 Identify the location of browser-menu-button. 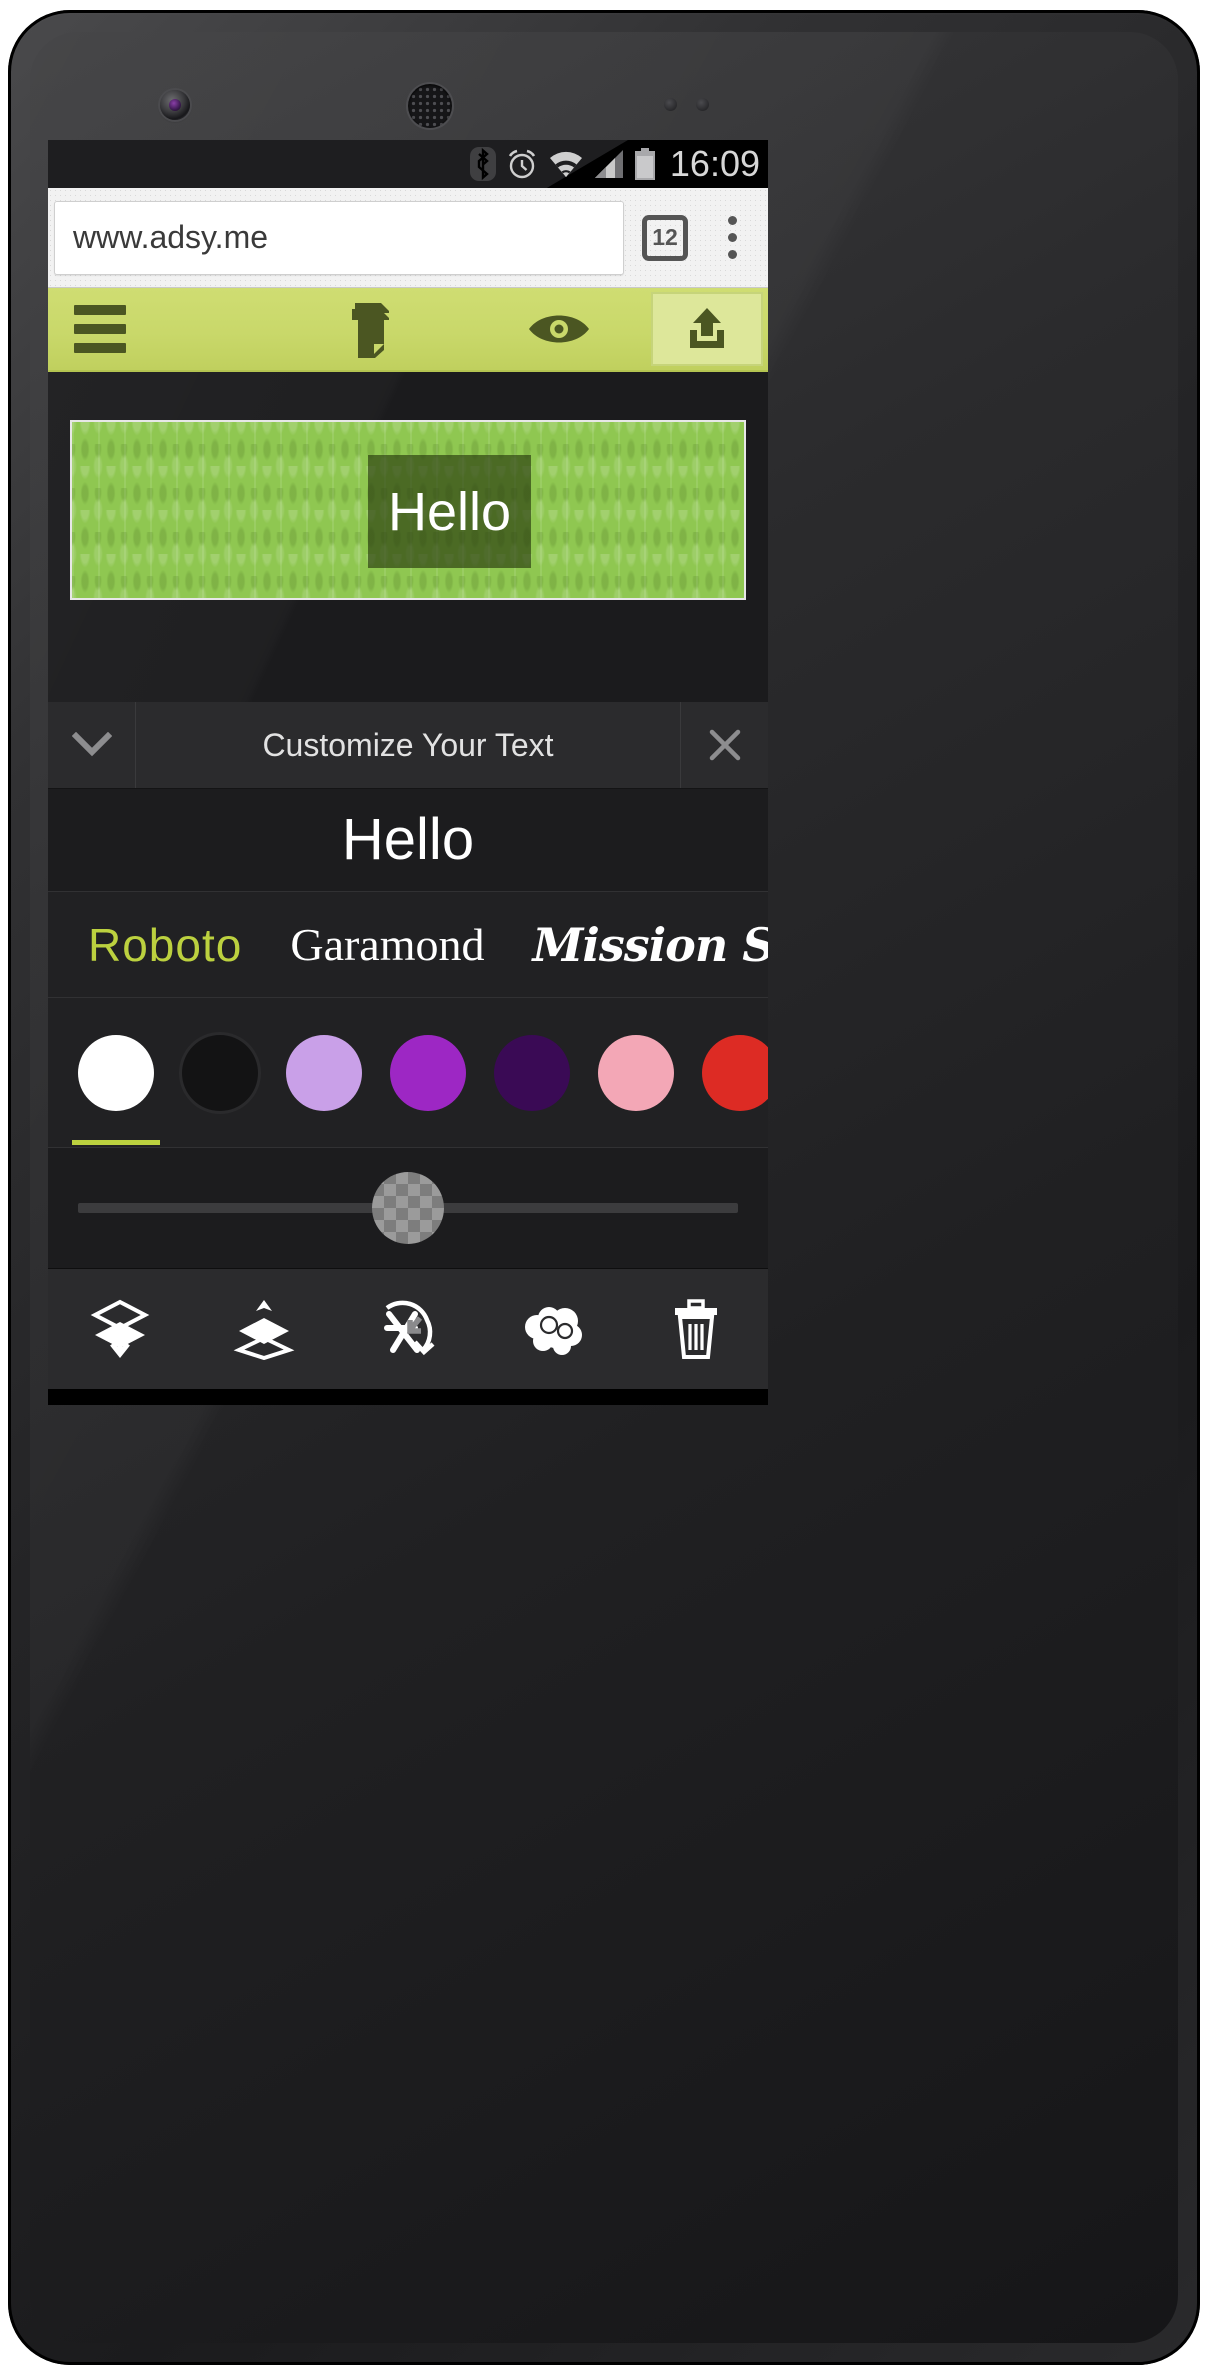
(732, 237).